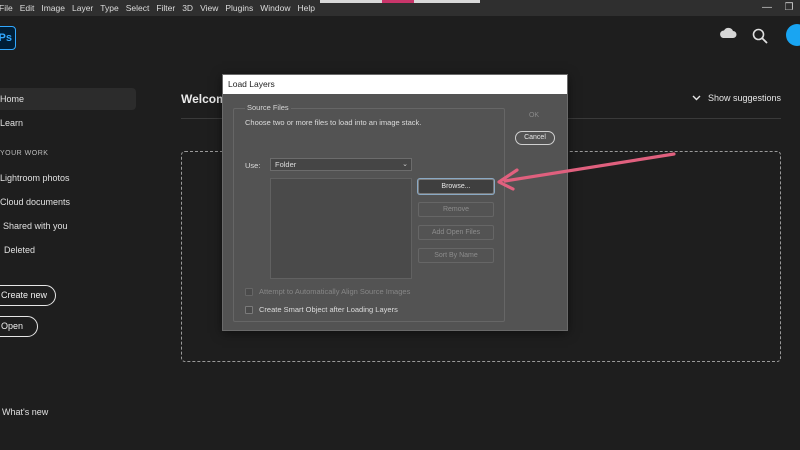  Describe the element at coordinates (456, 255) in the screenshot. I see `sort-by-name-button: Sort By Name` at that location.